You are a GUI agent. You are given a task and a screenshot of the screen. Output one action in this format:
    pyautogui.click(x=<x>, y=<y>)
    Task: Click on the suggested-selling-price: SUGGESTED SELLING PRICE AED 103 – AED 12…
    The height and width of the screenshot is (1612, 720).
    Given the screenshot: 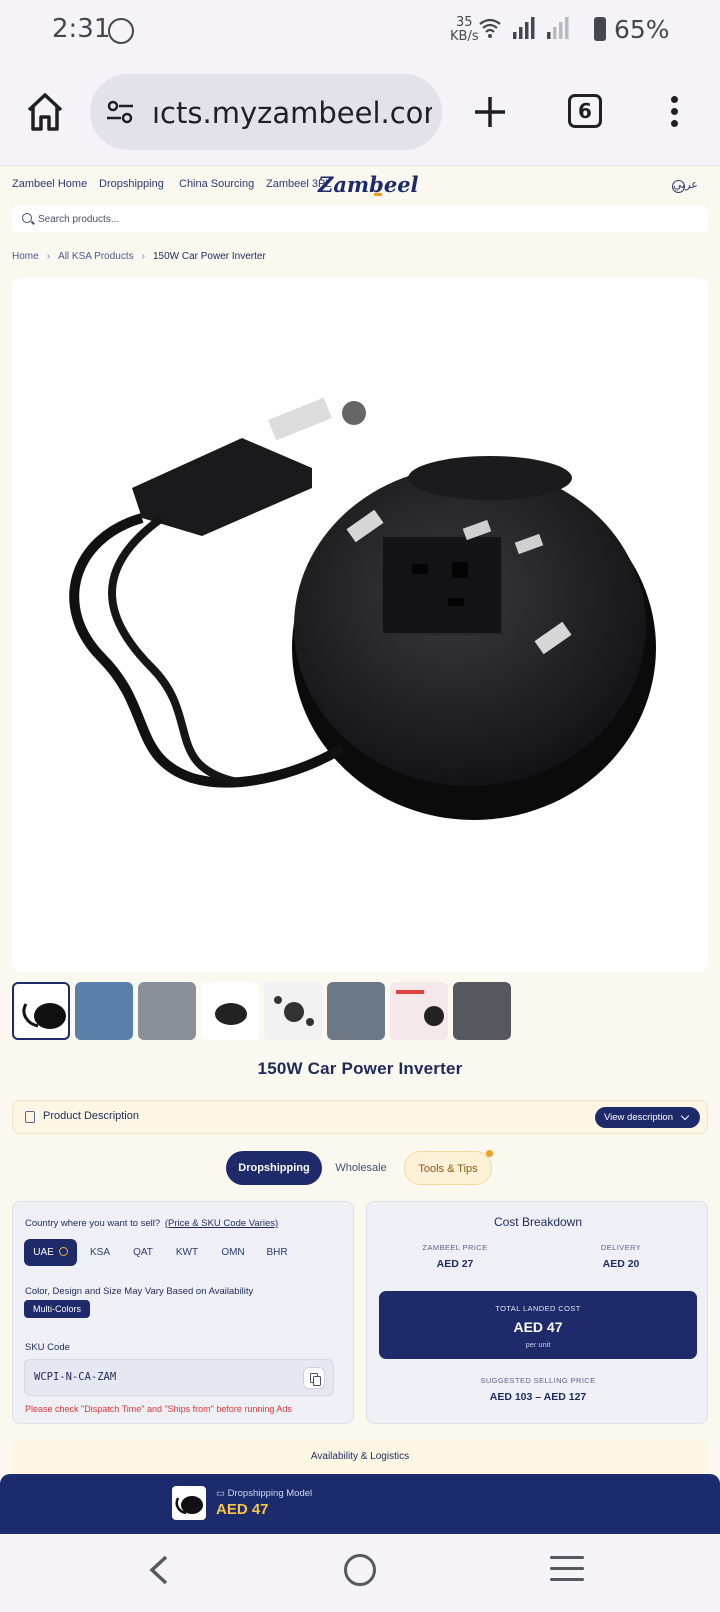 What is the action you would take?
    pyautogui.click(x=538, y=1391)
    